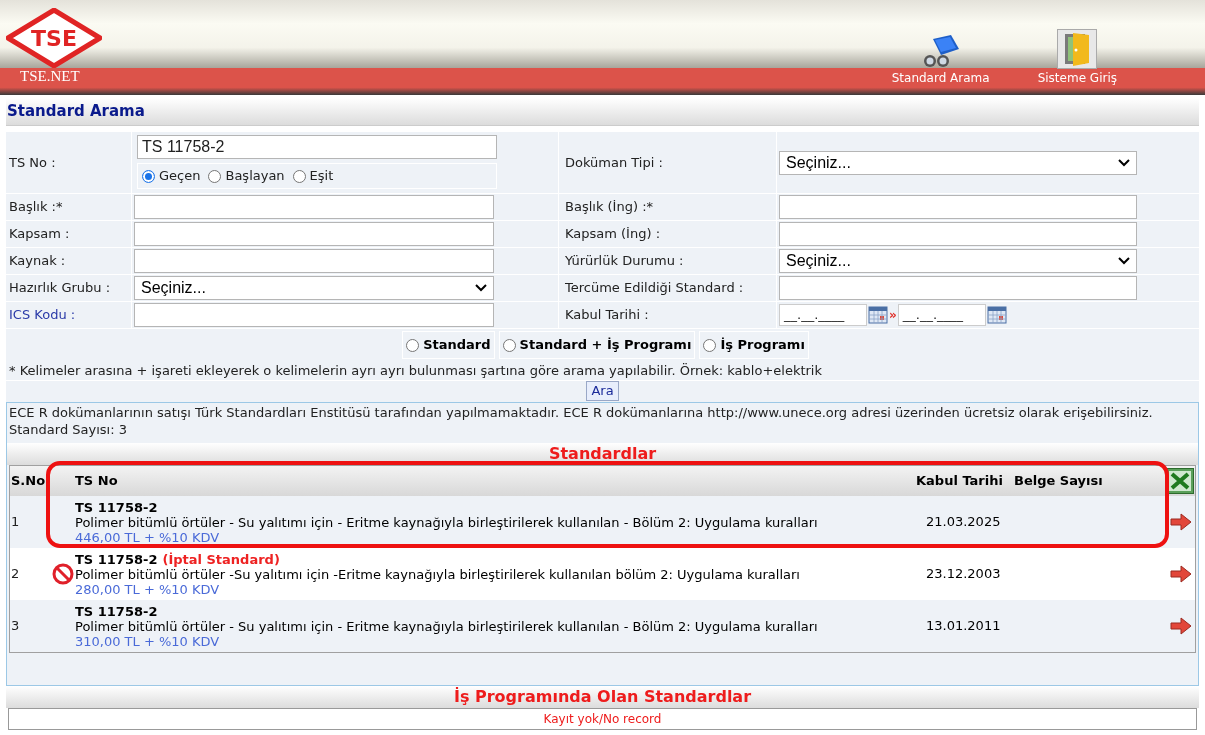  I want to click on column-header: S.No, so click(28, 481).